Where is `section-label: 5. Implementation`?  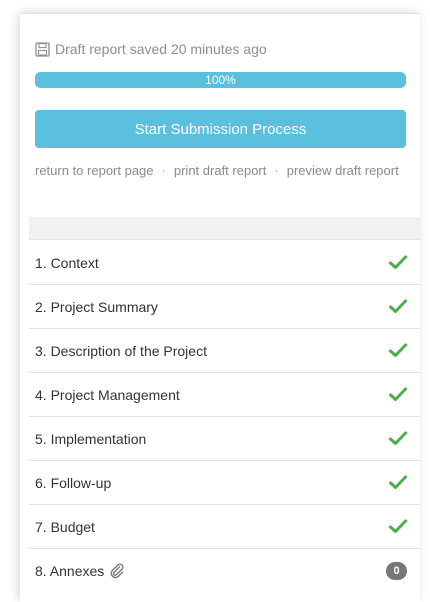
section-label: 5. Implementation is located at coordinates (91, 438).